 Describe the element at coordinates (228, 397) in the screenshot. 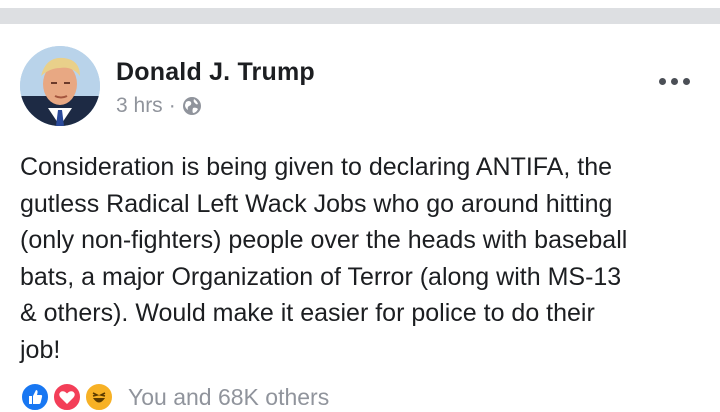

I see `reaction-summary: You and 68K others` at that location.